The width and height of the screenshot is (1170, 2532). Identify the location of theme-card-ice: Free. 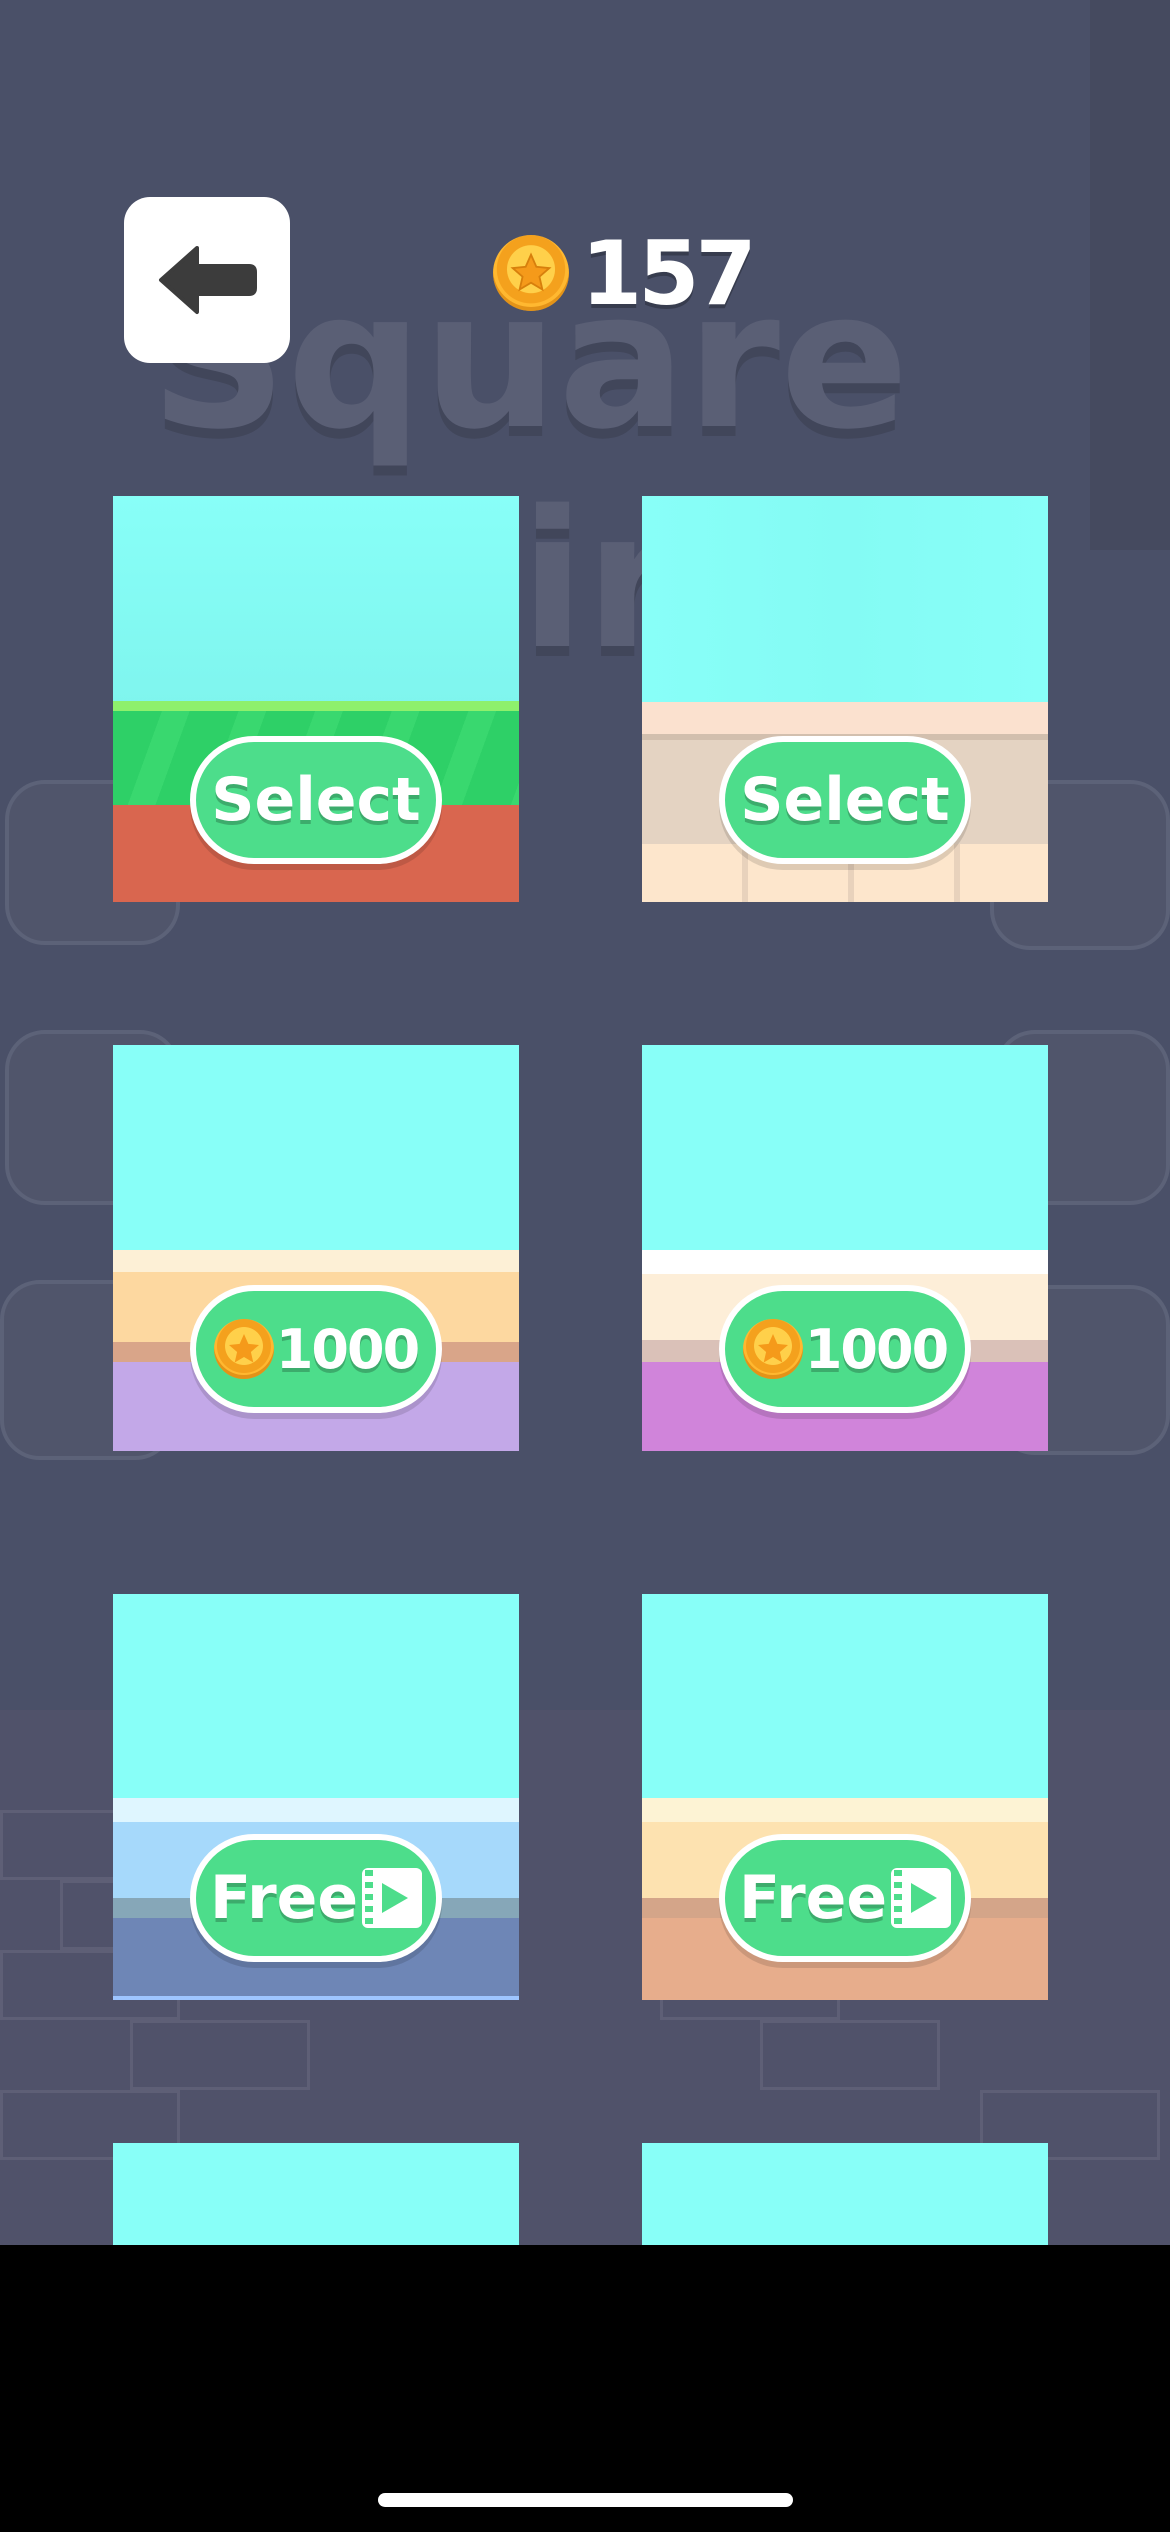
(316, 1797).